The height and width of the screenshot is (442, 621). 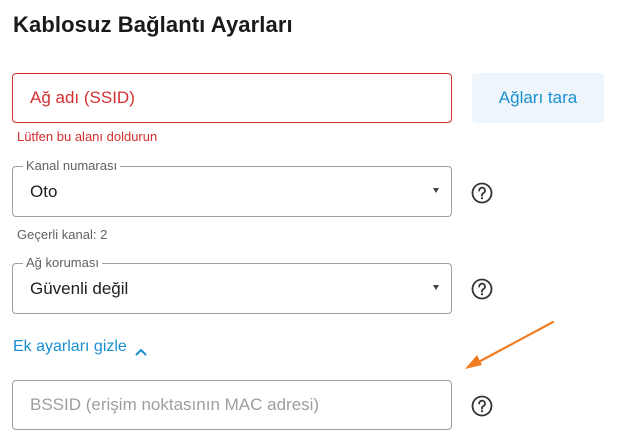 I want to click on channel-select: Kanal numarası Oto, so click(x=232, y=187).